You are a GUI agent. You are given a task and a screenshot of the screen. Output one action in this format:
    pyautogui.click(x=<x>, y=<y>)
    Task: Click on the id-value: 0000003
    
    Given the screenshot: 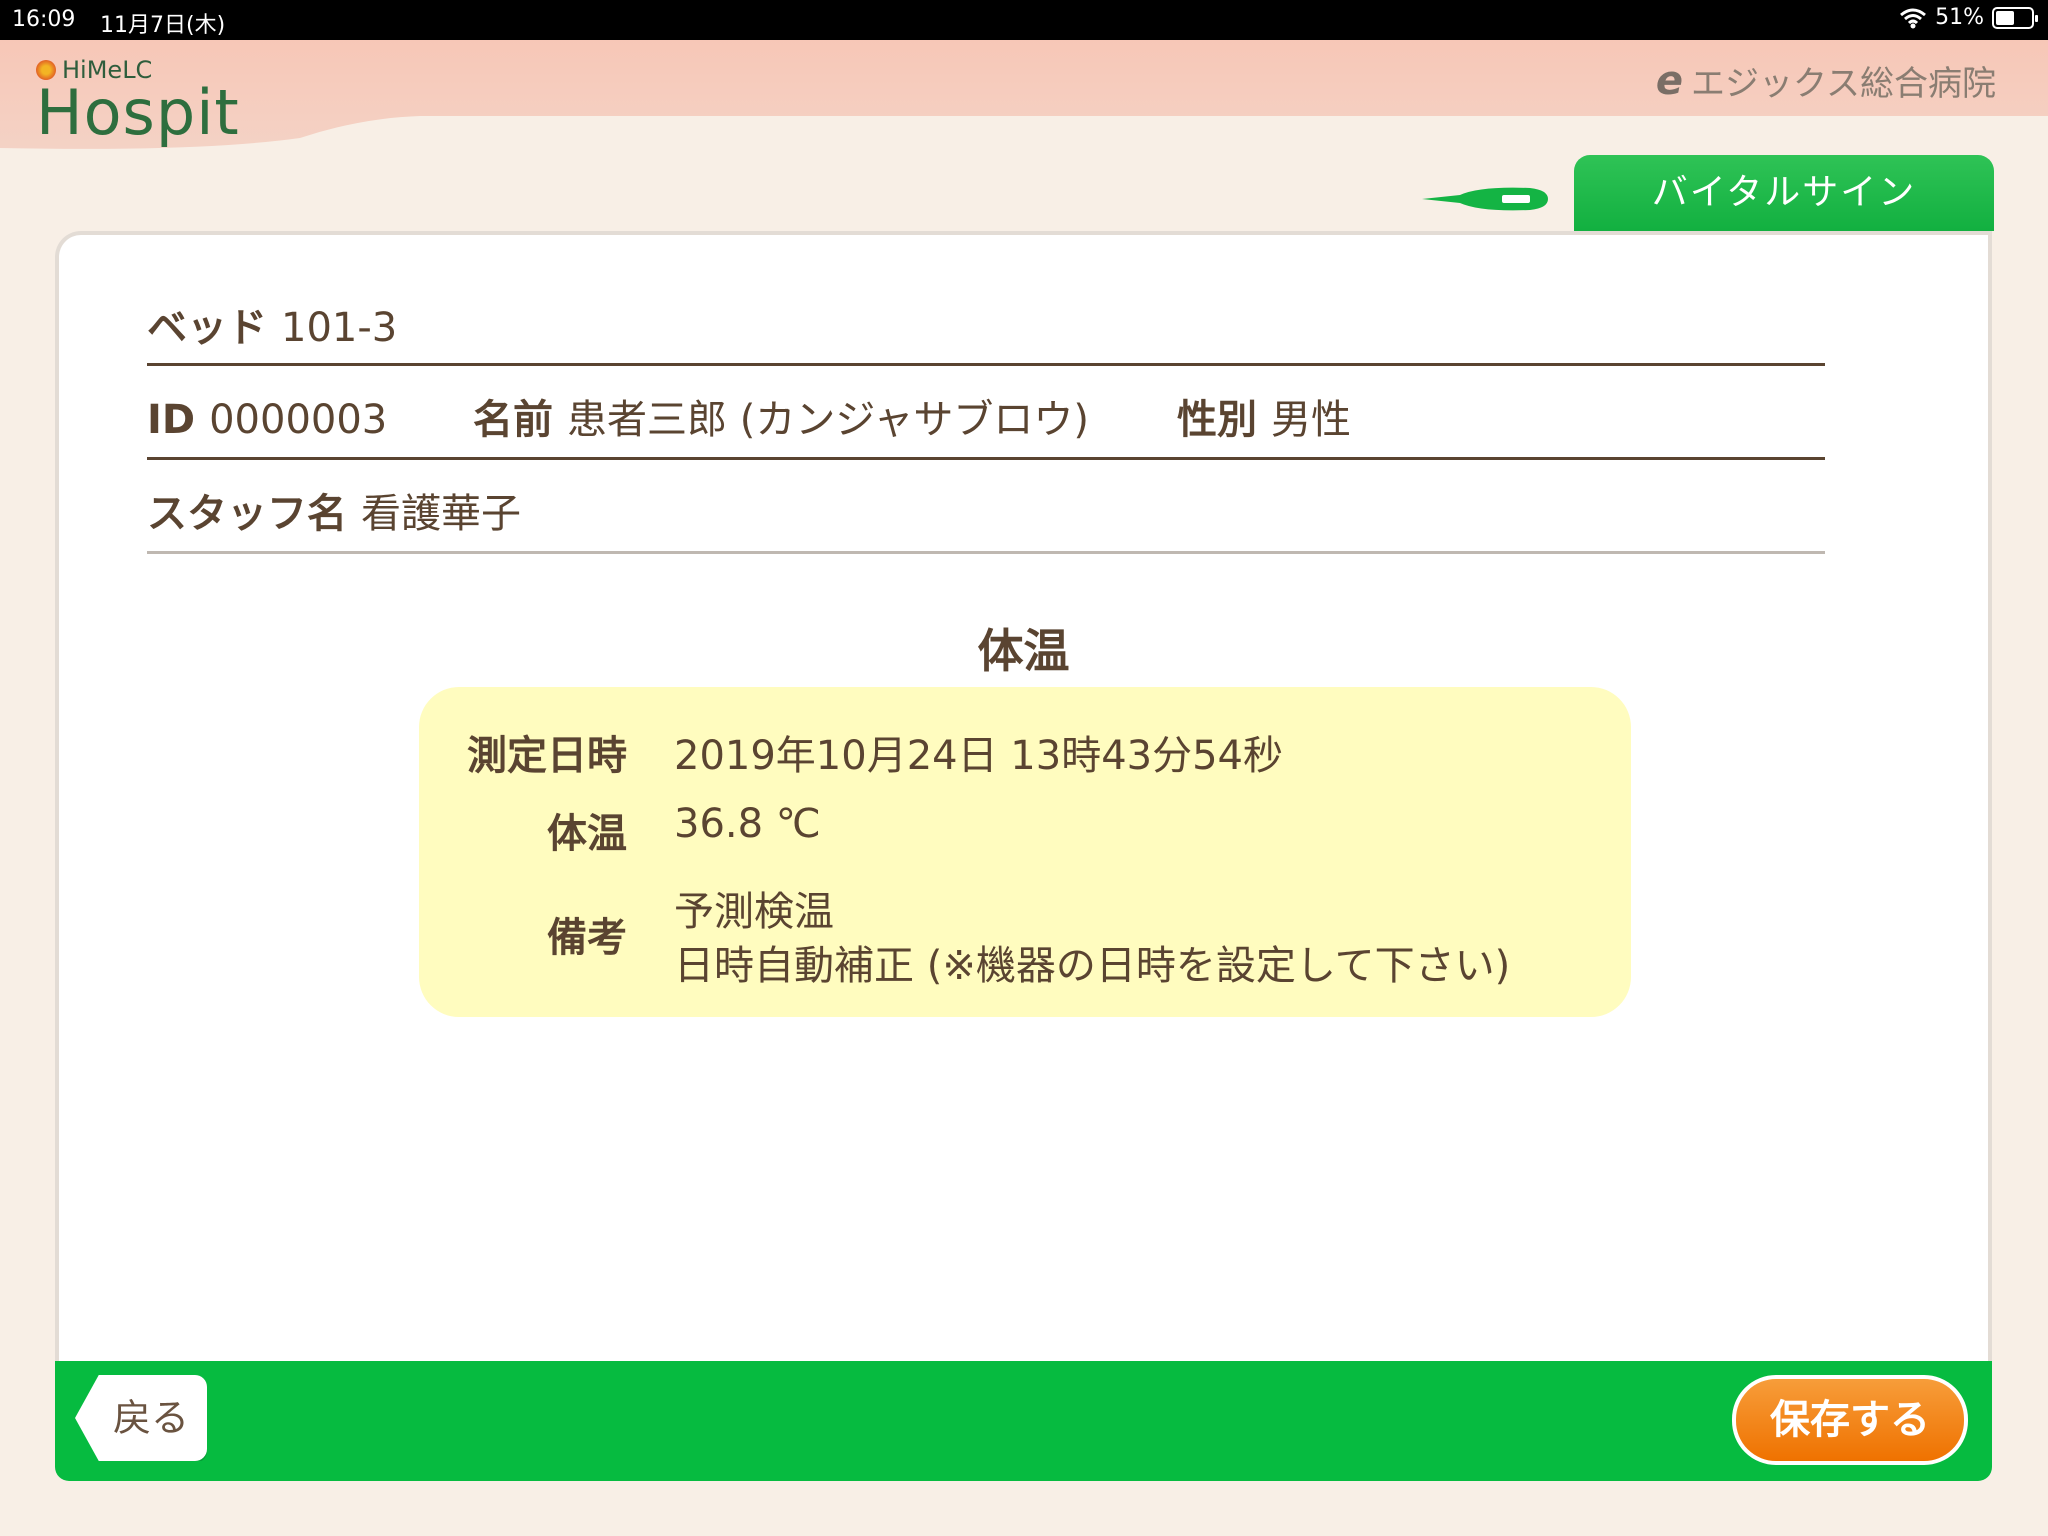 What is the action you would take?
    pyautogui.click(x=298, y=420)
    